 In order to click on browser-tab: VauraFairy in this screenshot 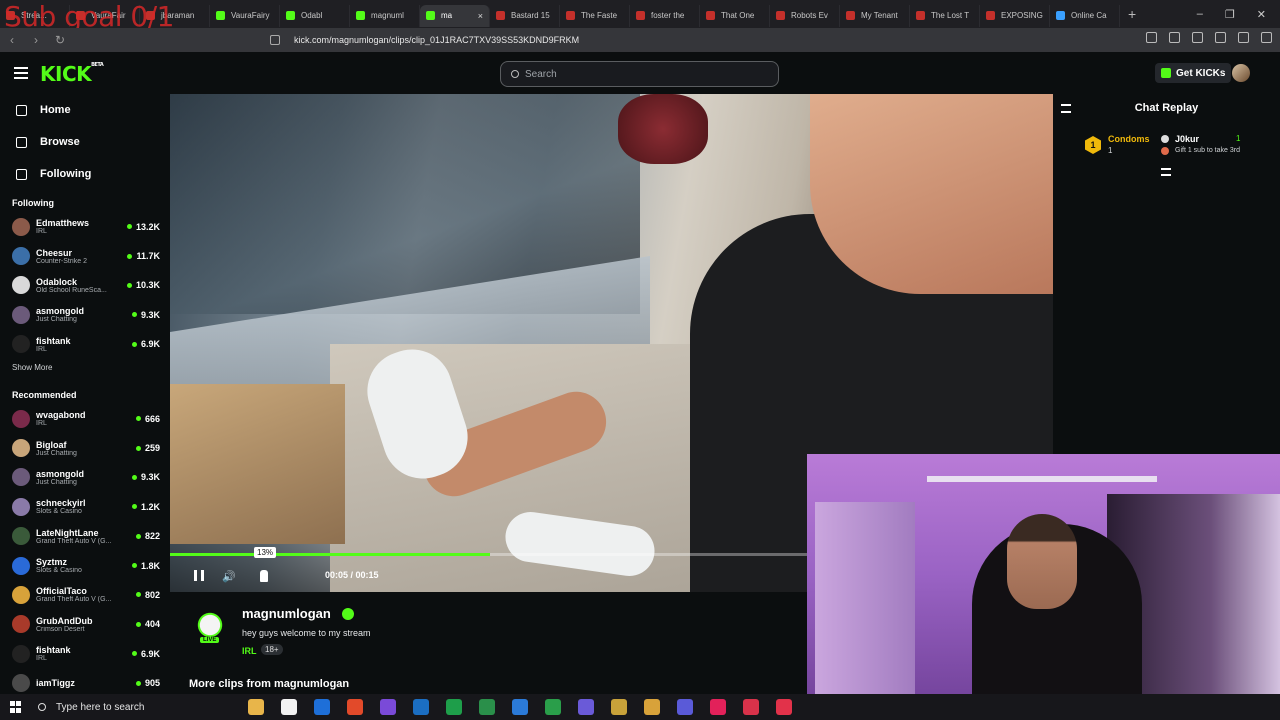, I will do `click(245, 15)`.